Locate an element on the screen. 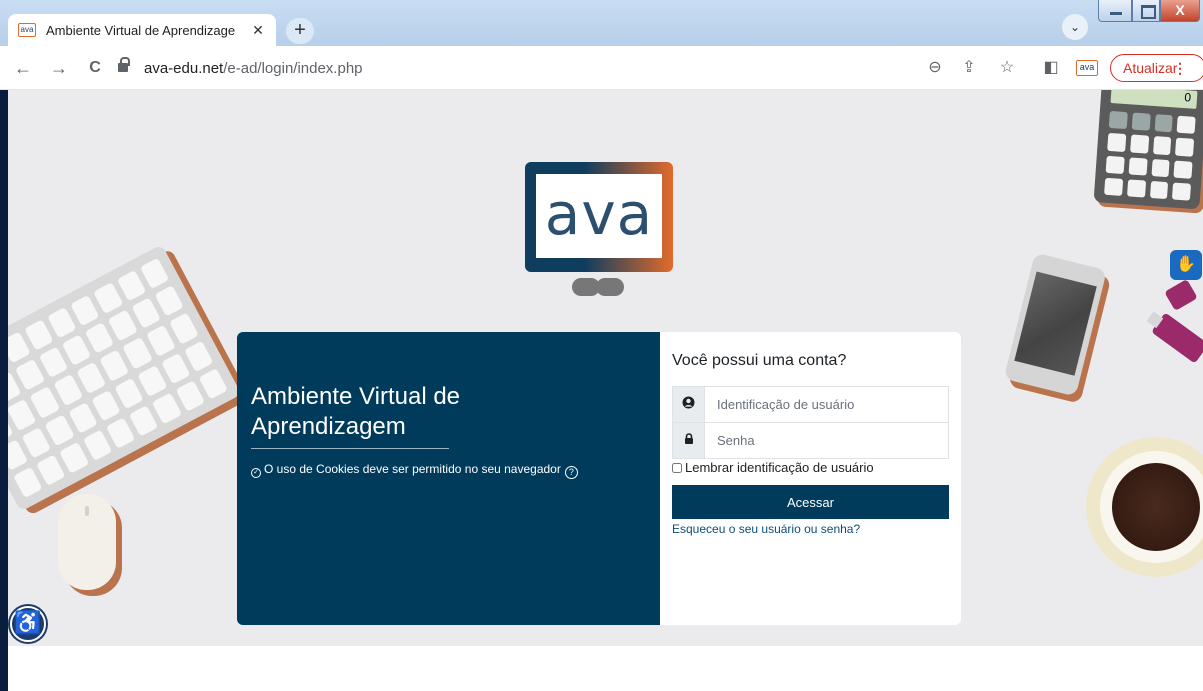  forward-arrow-icon: → is located at coordinates (59, 68).